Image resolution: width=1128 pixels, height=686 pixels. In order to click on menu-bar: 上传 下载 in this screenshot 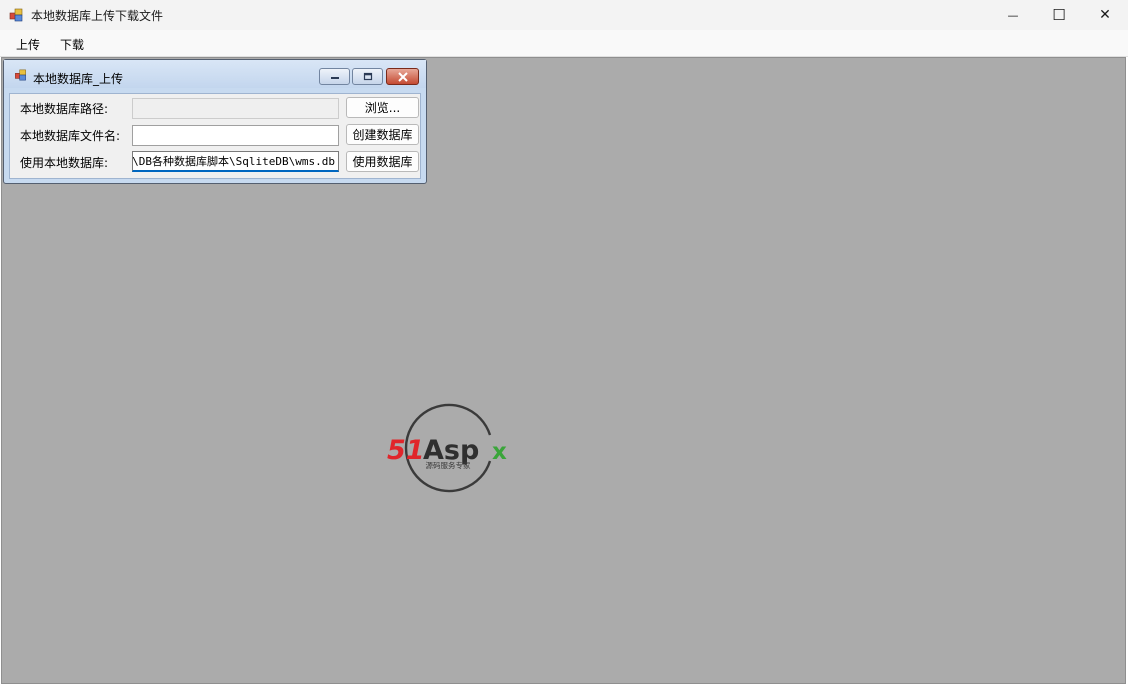, I will do `click(564, 43)`.